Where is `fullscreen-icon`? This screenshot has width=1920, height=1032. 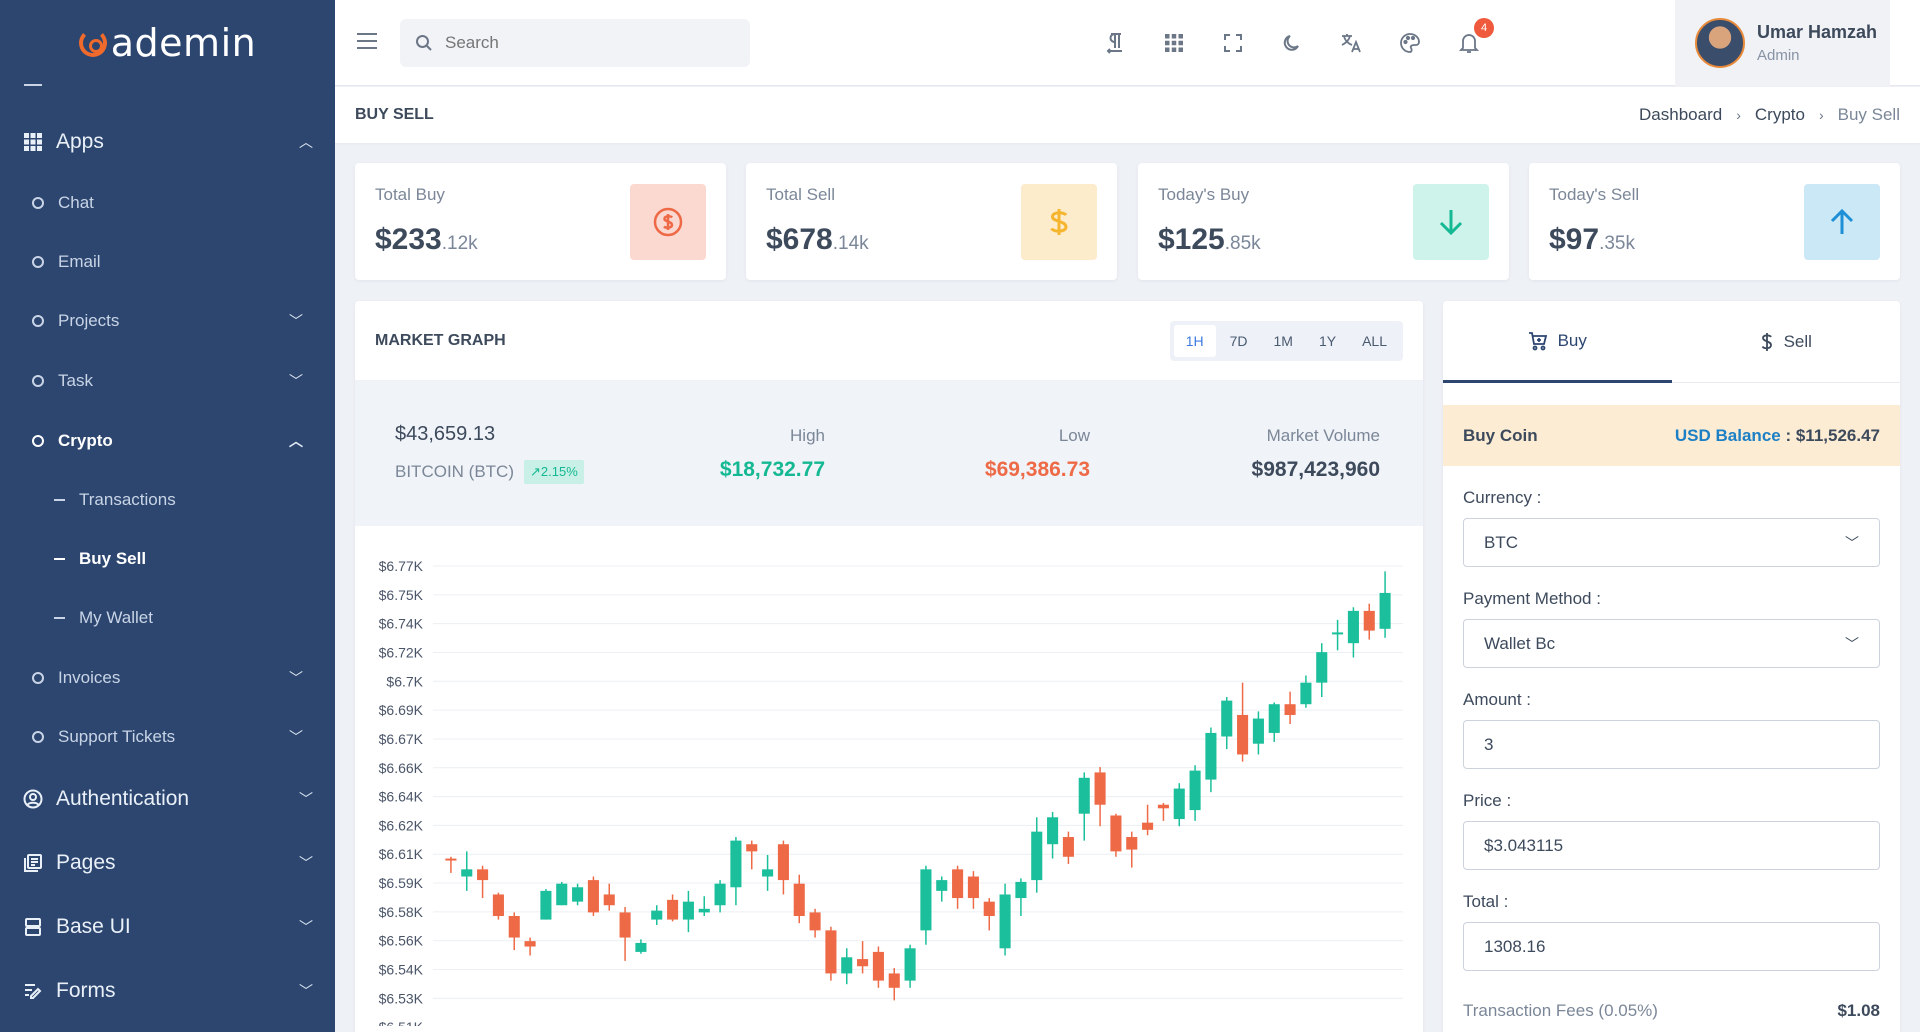 fullscreen-icon is located at coordinates (1233, 43).